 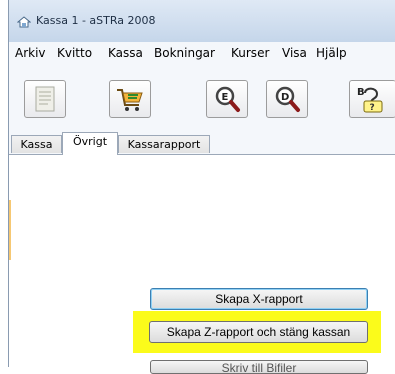 I want to click on tab-kassarapport: Kassarapport, so click(x=164, y=144).